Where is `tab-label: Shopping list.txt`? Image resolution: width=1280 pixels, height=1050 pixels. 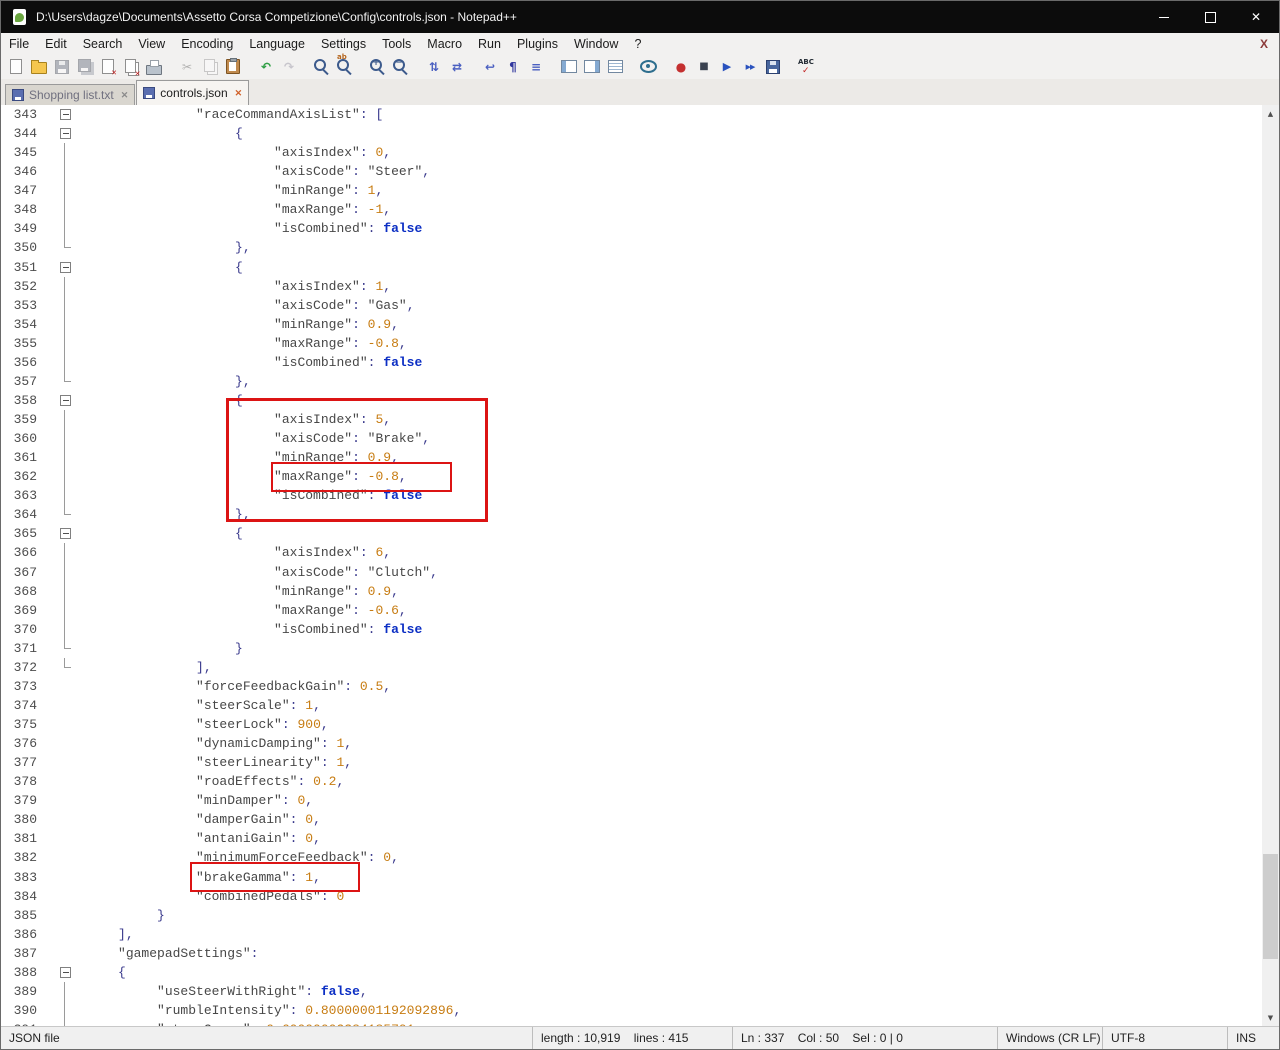
tab-label: Shopping list.txt is located at coordinates (71, 95).